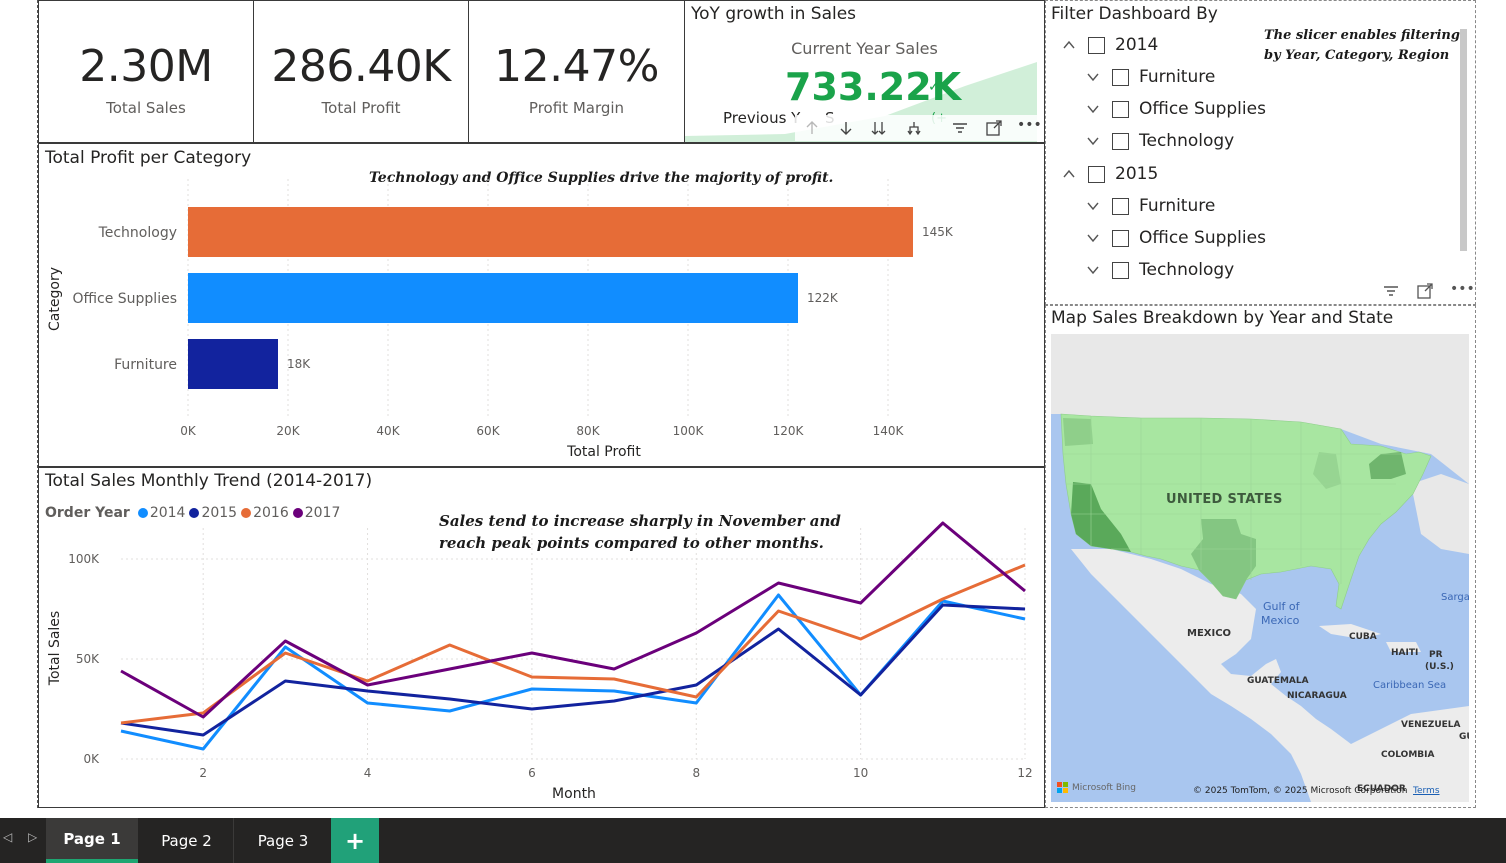  Describe the element at coordinates (1281, 606) in the screenshot. I see `map-label-gulf-1: Gulf of` at that location.